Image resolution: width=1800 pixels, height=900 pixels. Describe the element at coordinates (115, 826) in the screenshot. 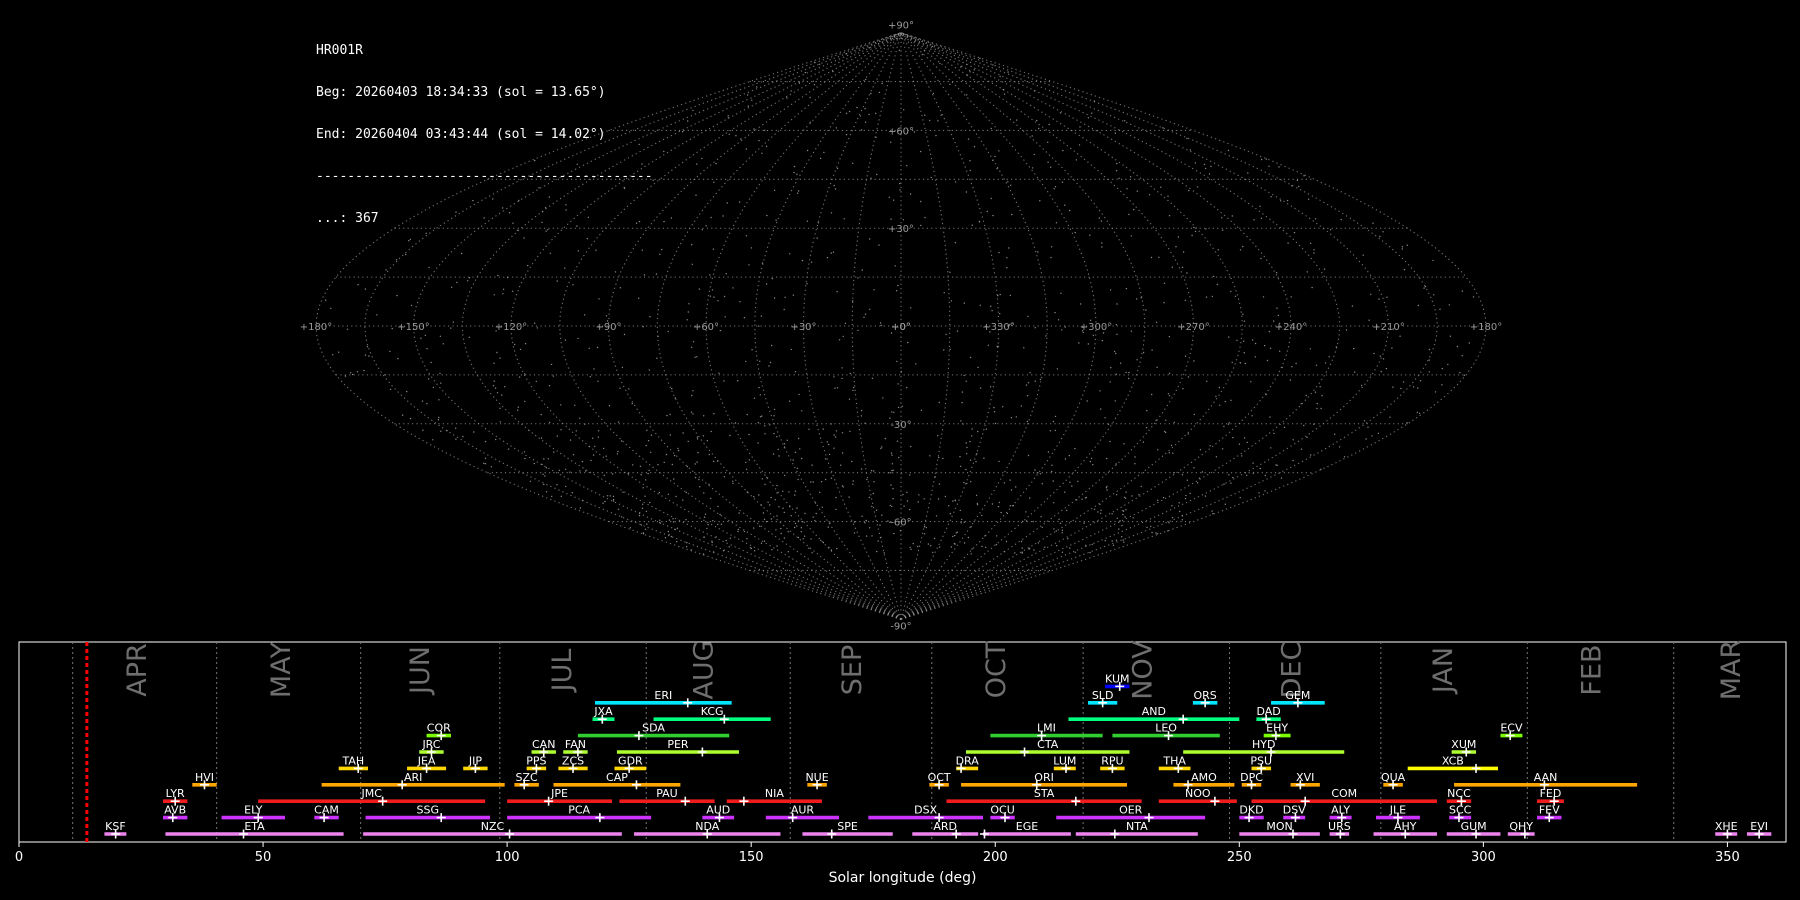

I see `shower-label: KSF` at that location.